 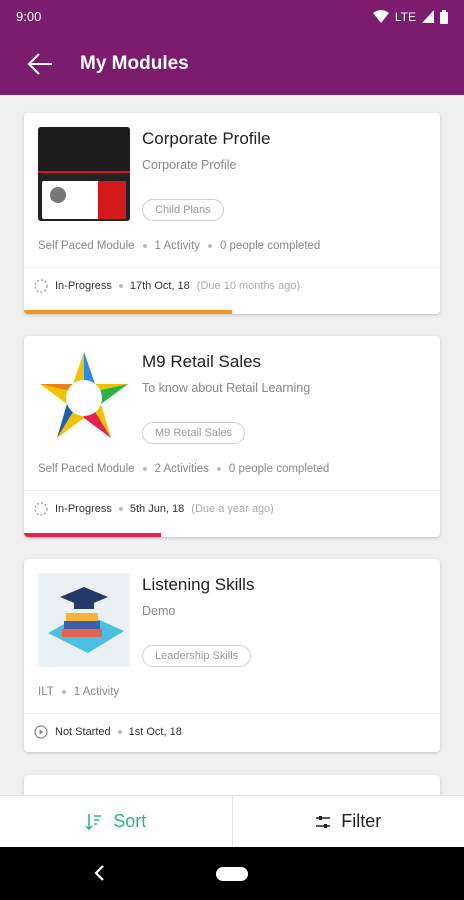 I want to click on system-nav-bar, so click(x=232, y=873).